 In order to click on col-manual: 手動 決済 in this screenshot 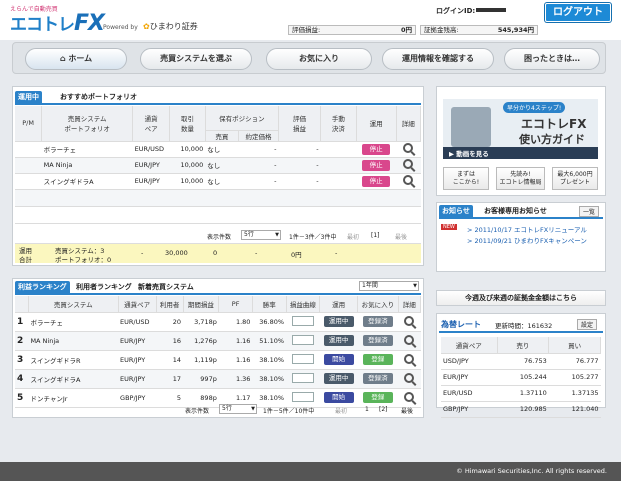, I will do `click(338, 124)`.